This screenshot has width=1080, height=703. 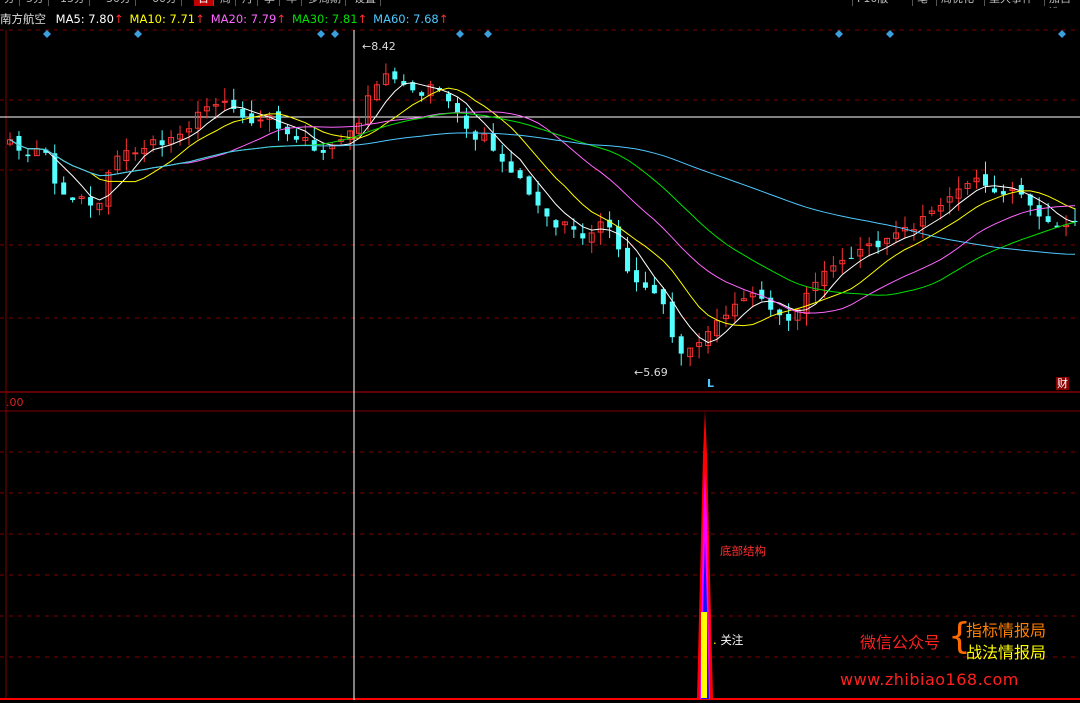 What do you see at coordinates (329, 19) in the screenshot?
I see `ma-legend-item-3: MA30: 7.81↑` at bounding box center [329, 19].